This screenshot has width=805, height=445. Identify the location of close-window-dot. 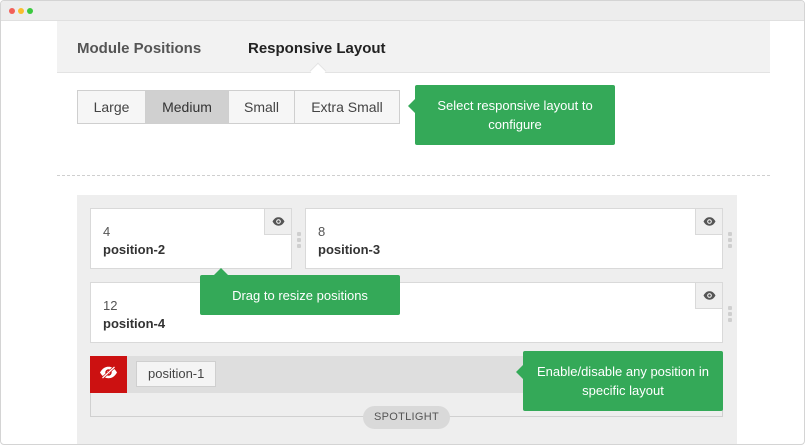
(12, 11).